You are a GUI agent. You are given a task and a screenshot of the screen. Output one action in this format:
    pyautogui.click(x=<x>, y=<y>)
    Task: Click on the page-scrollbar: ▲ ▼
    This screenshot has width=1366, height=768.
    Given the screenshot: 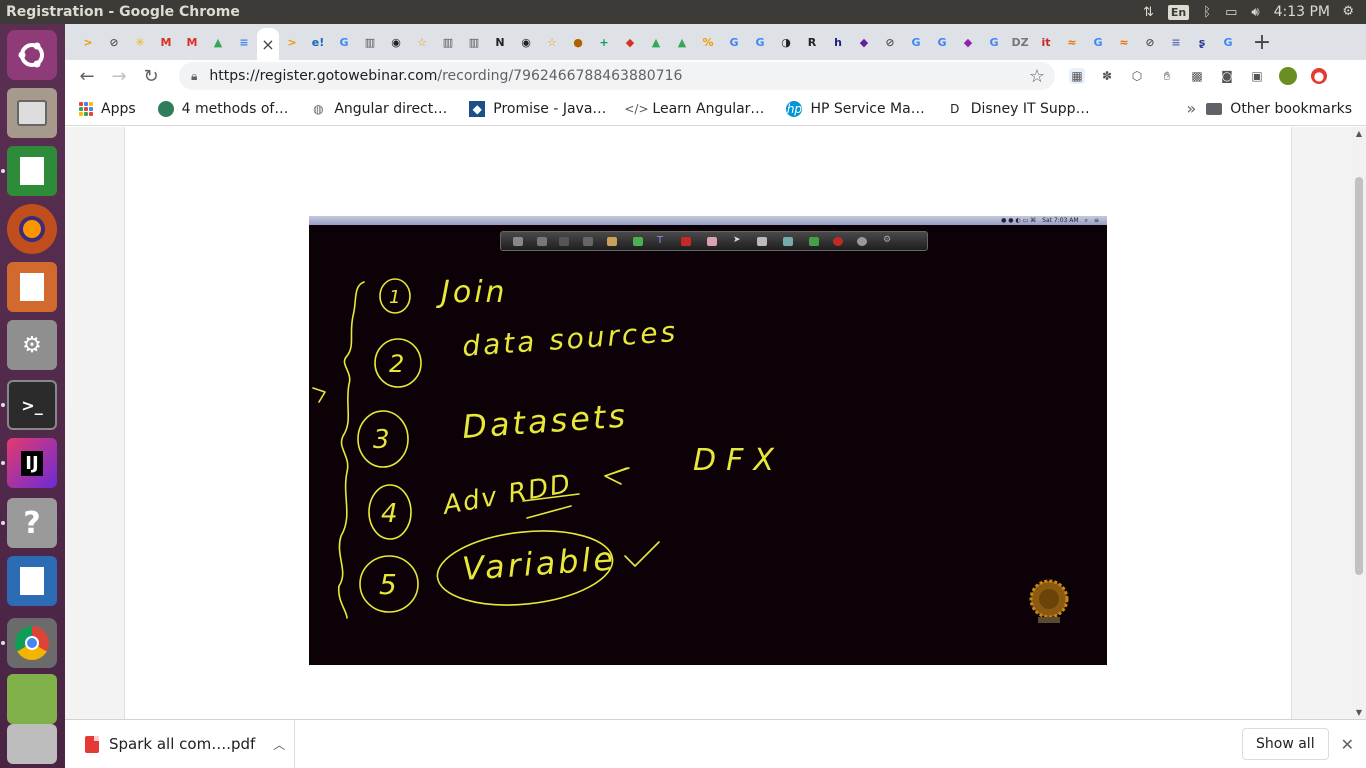 What is the action you would take?
    pyautogui.click(x=1359, y=423)
    